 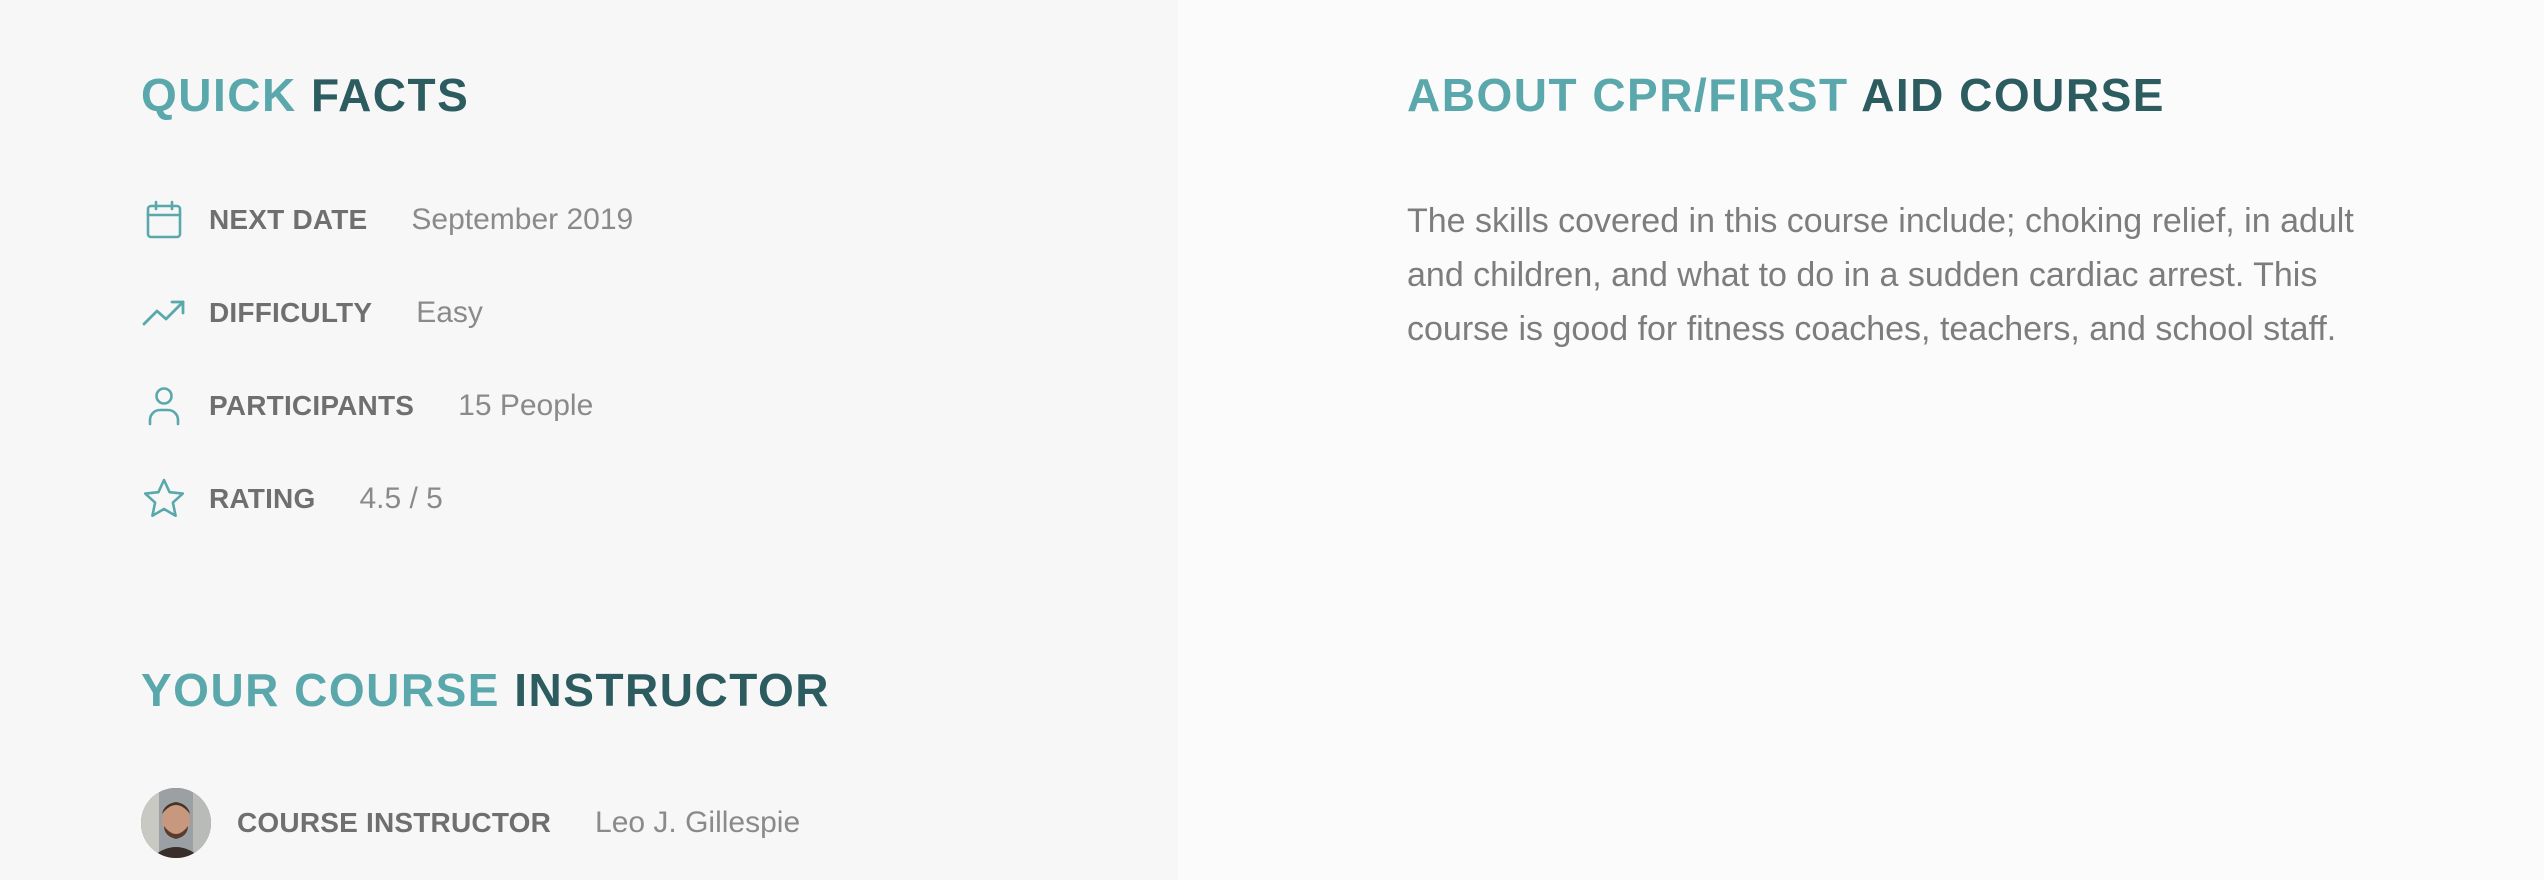 I want to click on quick-facts-title: QUICK FACTS, so click(x=305, y=95).